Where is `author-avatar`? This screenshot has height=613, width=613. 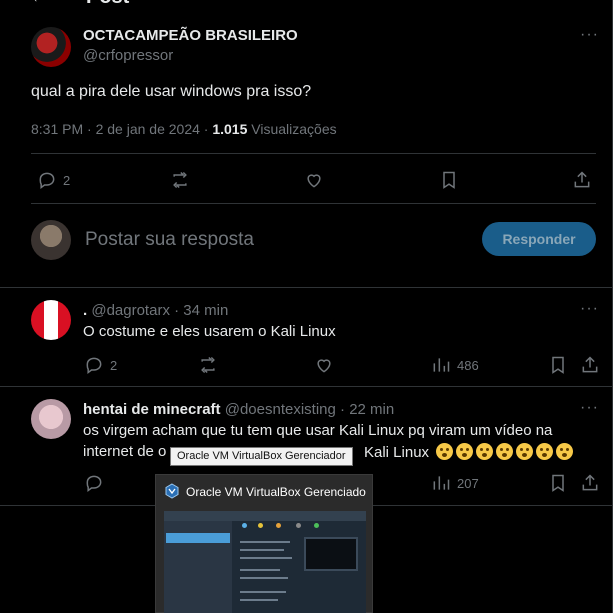
author-avatar is located at coordinates (51, 47).